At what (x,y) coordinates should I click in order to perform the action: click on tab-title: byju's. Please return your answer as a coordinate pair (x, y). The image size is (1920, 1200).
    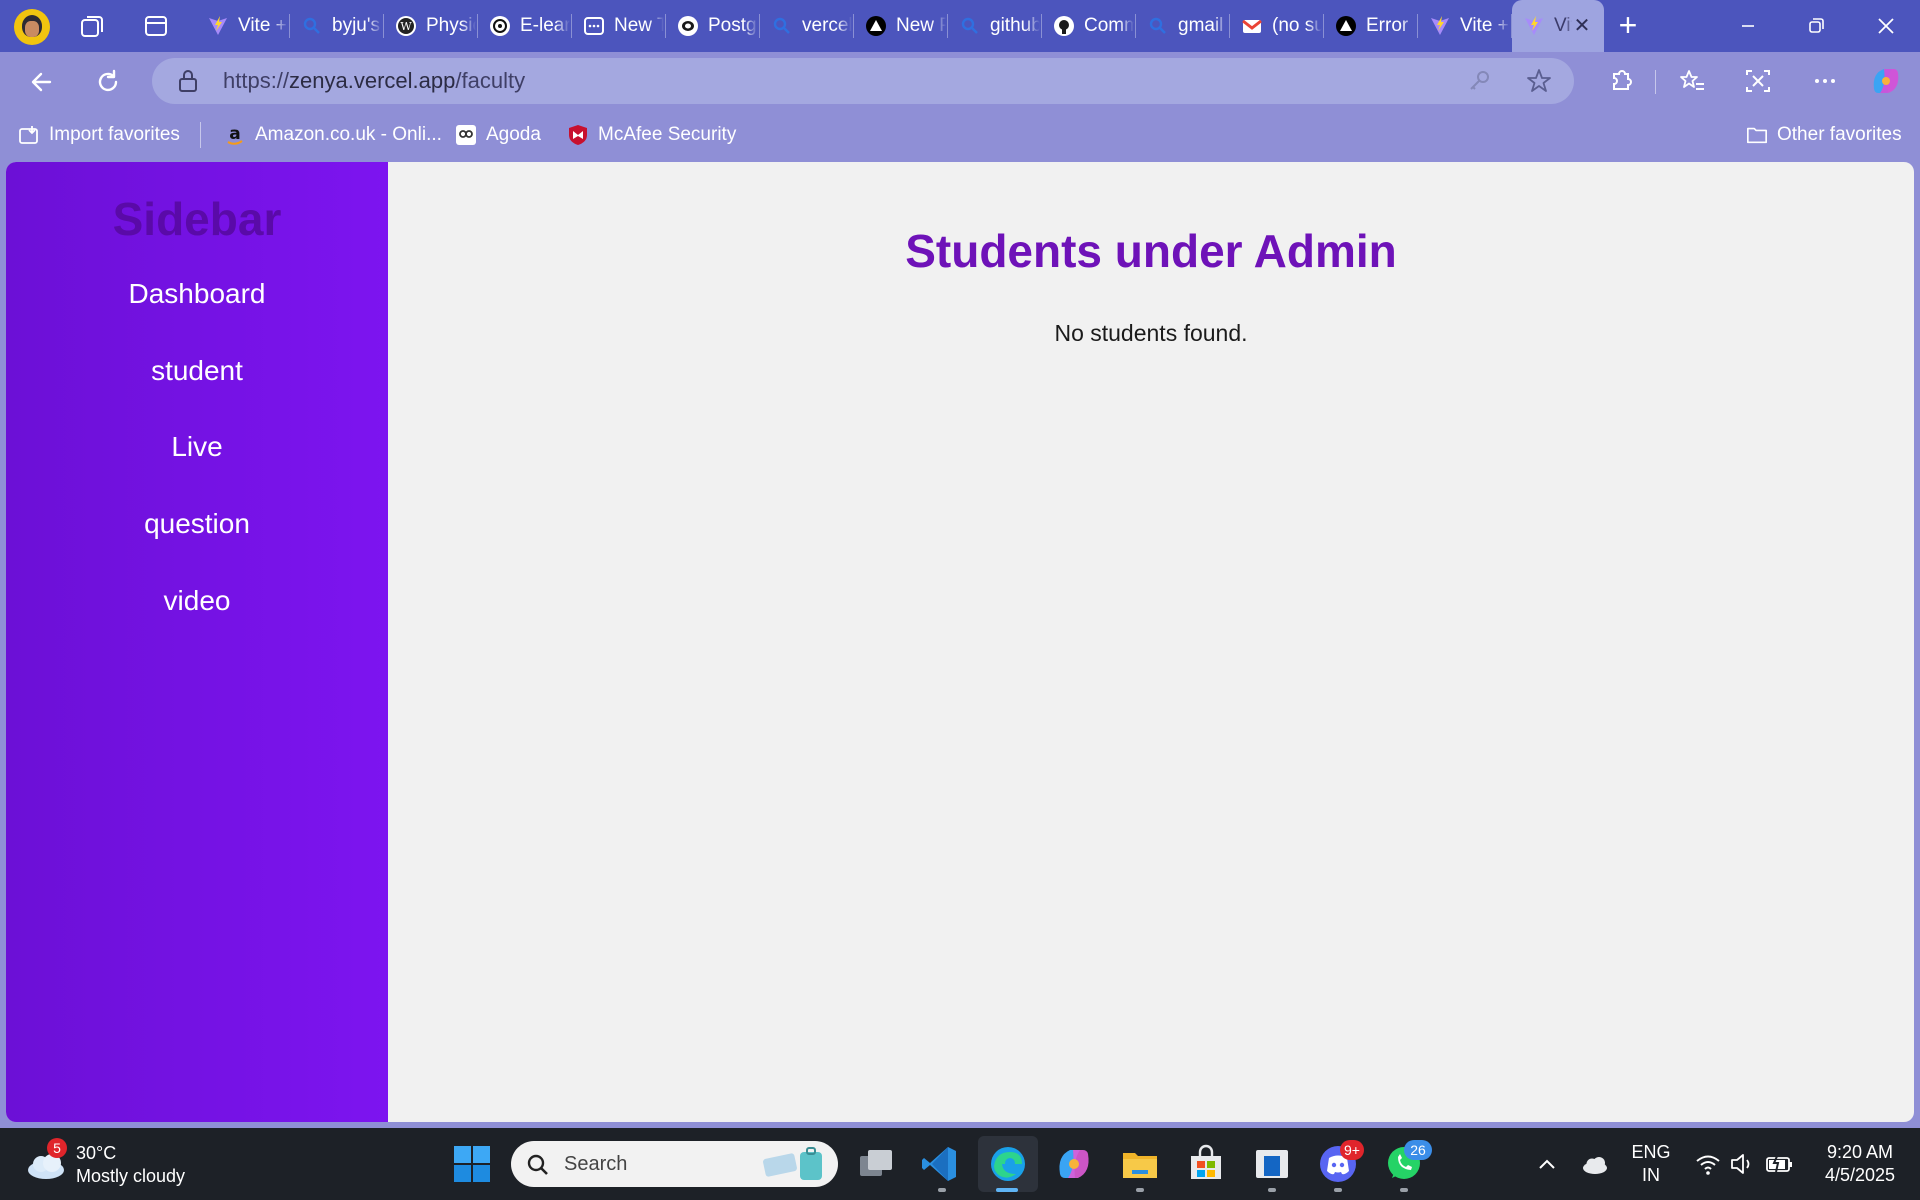
    Looking at the image, I should click on (356, 25).